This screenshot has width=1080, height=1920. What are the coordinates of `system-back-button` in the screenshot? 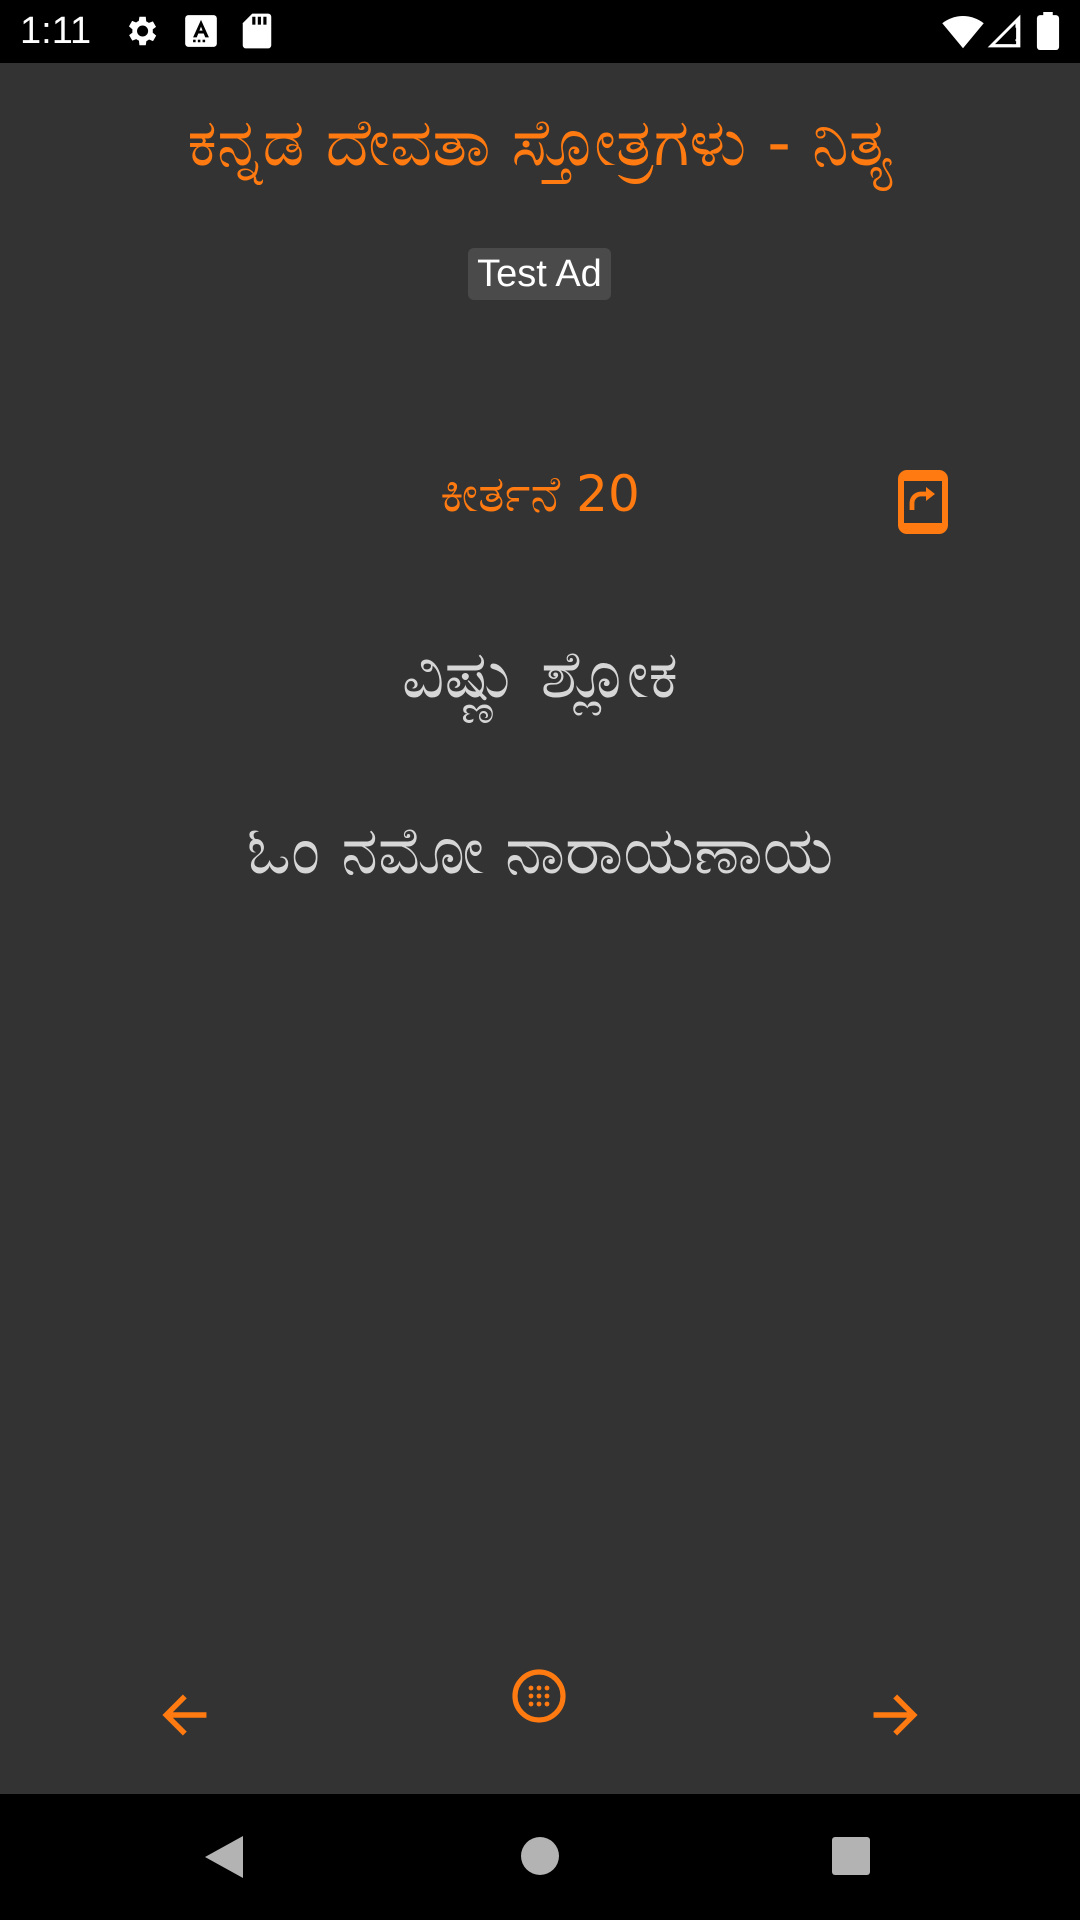 It's located at (224, 1857).